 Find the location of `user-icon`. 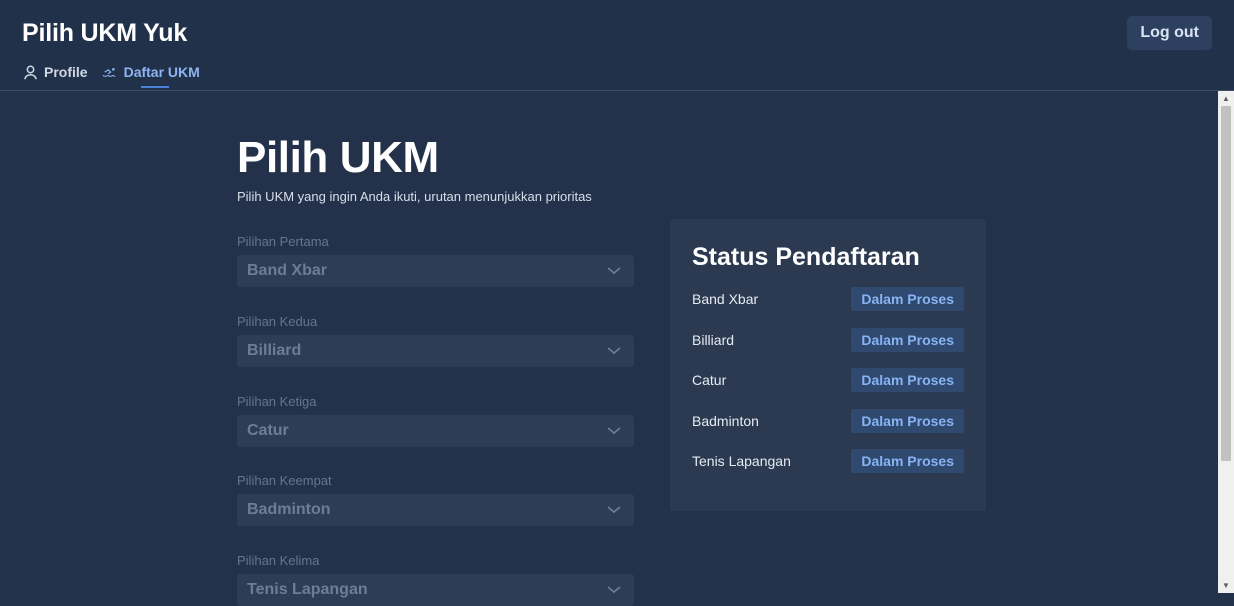

user-icon is located at coordinates (30, 72).